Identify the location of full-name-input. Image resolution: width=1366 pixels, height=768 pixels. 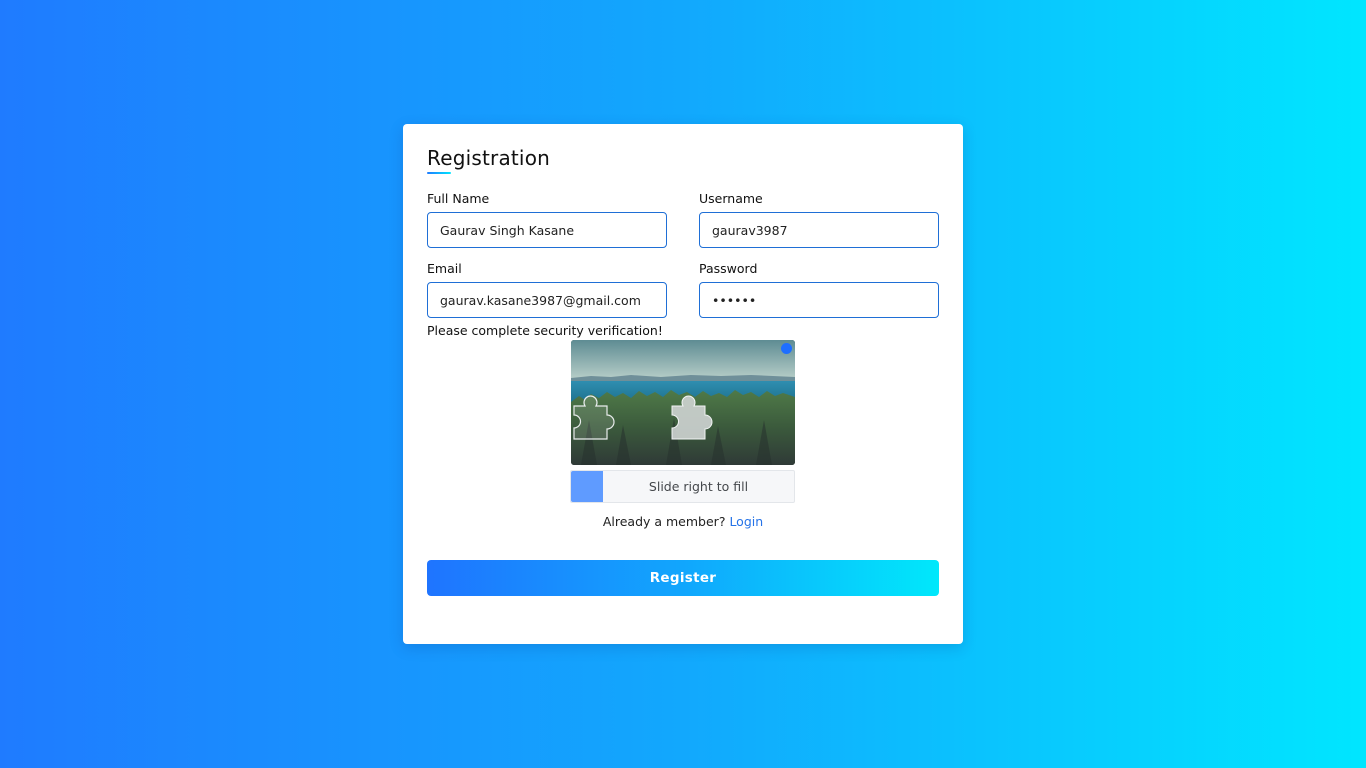
(547, 230).